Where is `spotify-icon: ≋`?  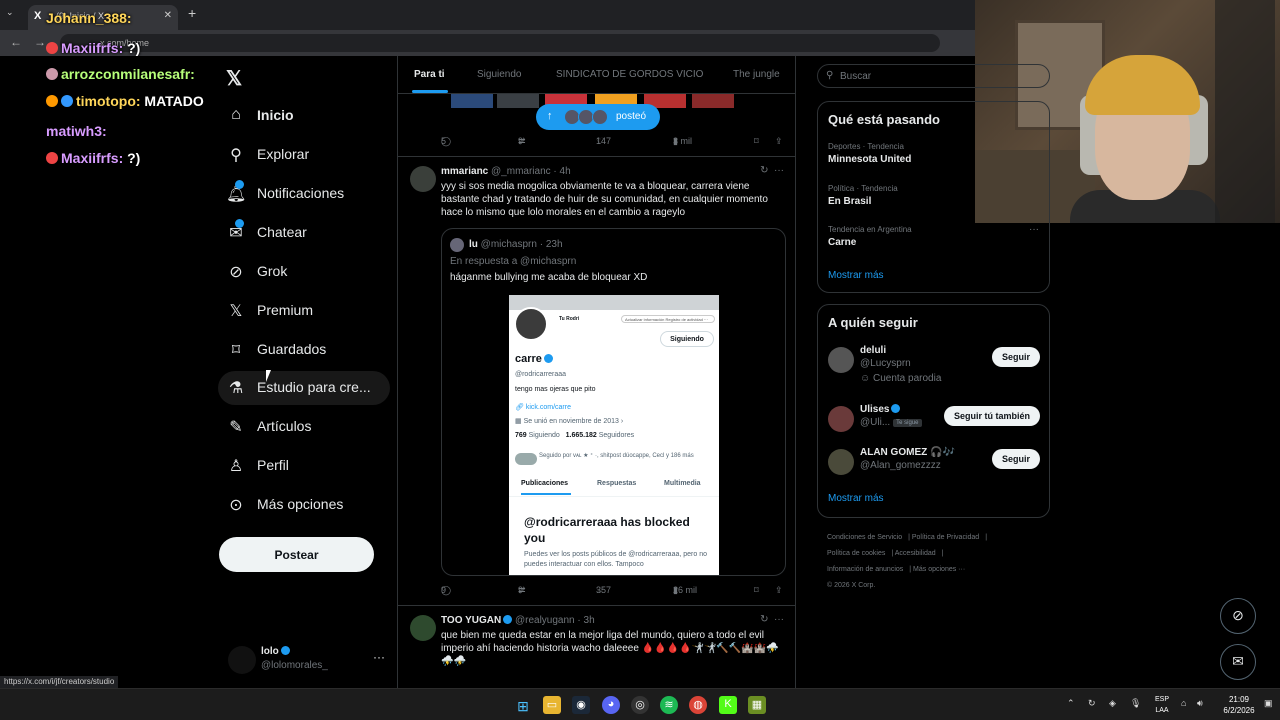
spotify-icon: ≋ is located at coordinates (669, 705).